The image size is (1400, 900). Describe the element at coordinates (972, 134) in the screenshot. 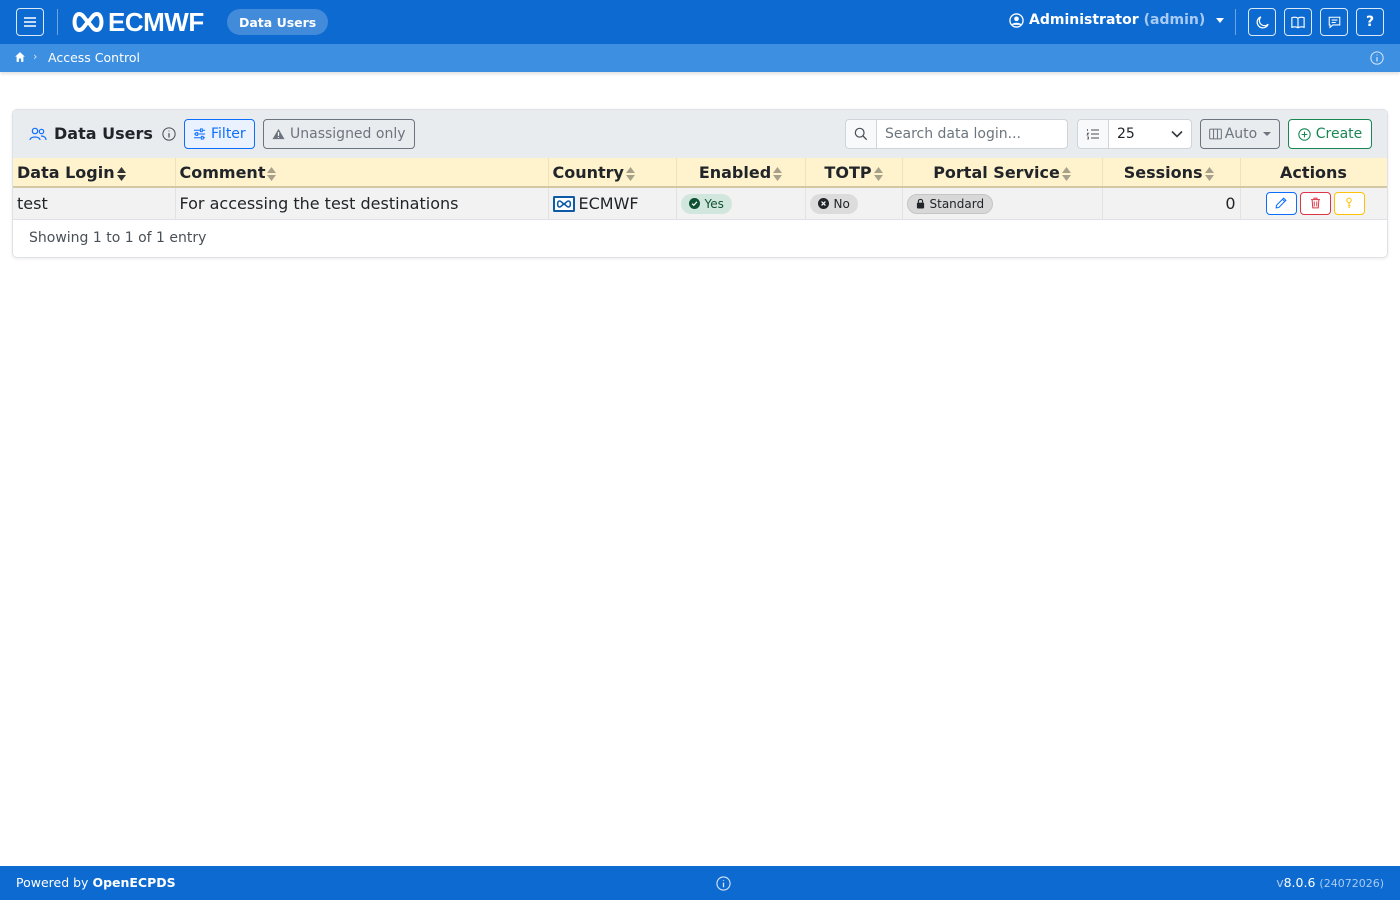

I see `search-input` at that location.